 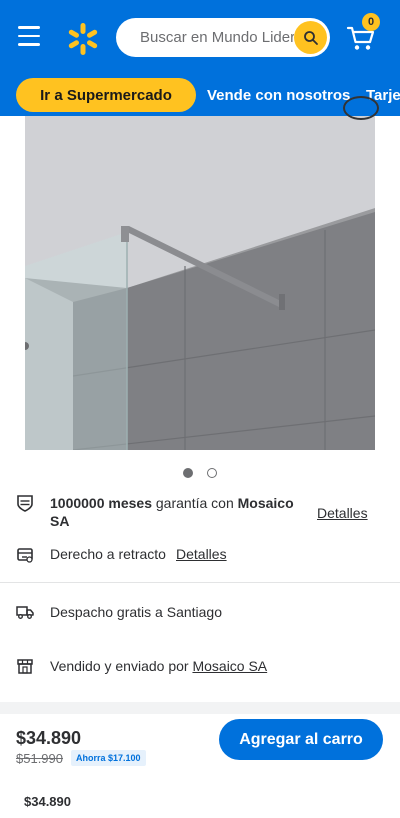 What do you see at coordinates (203, 474) in the screenshot?
I see `carousel-indicator` at bounding box center [203, 474].